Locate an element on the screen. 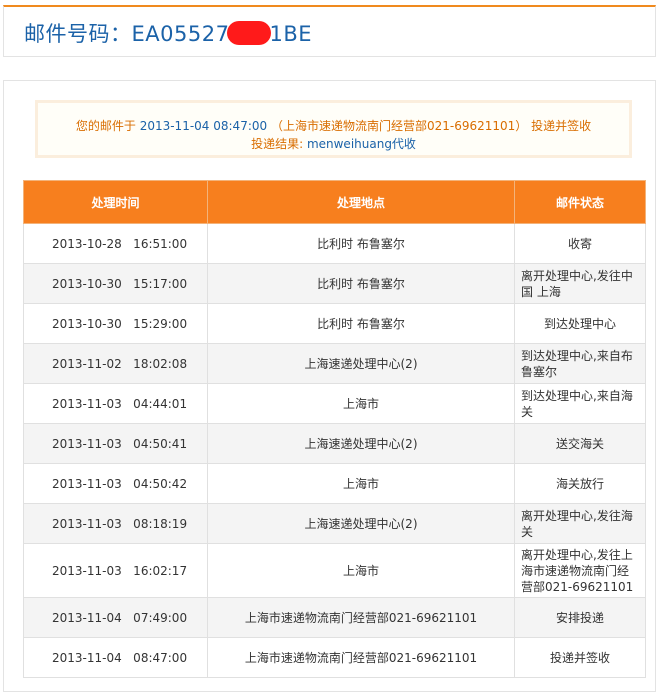 The width and height of the screenshot is (659, 692). notice-result-label: 投递结果: is located at coordinates (277, 144).